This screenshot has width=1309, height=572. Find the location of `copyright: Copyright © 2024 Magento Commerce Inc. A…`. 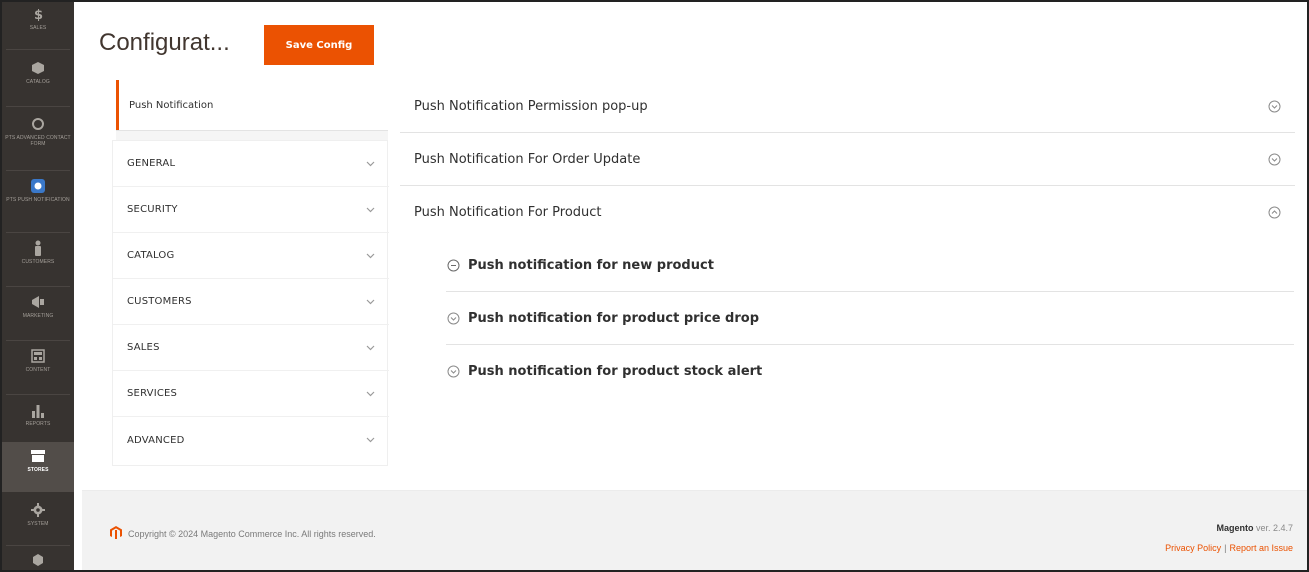

copyright: Copyright © 2024 Magento Commerce Inc. A… is located at coordinates (243, 533).